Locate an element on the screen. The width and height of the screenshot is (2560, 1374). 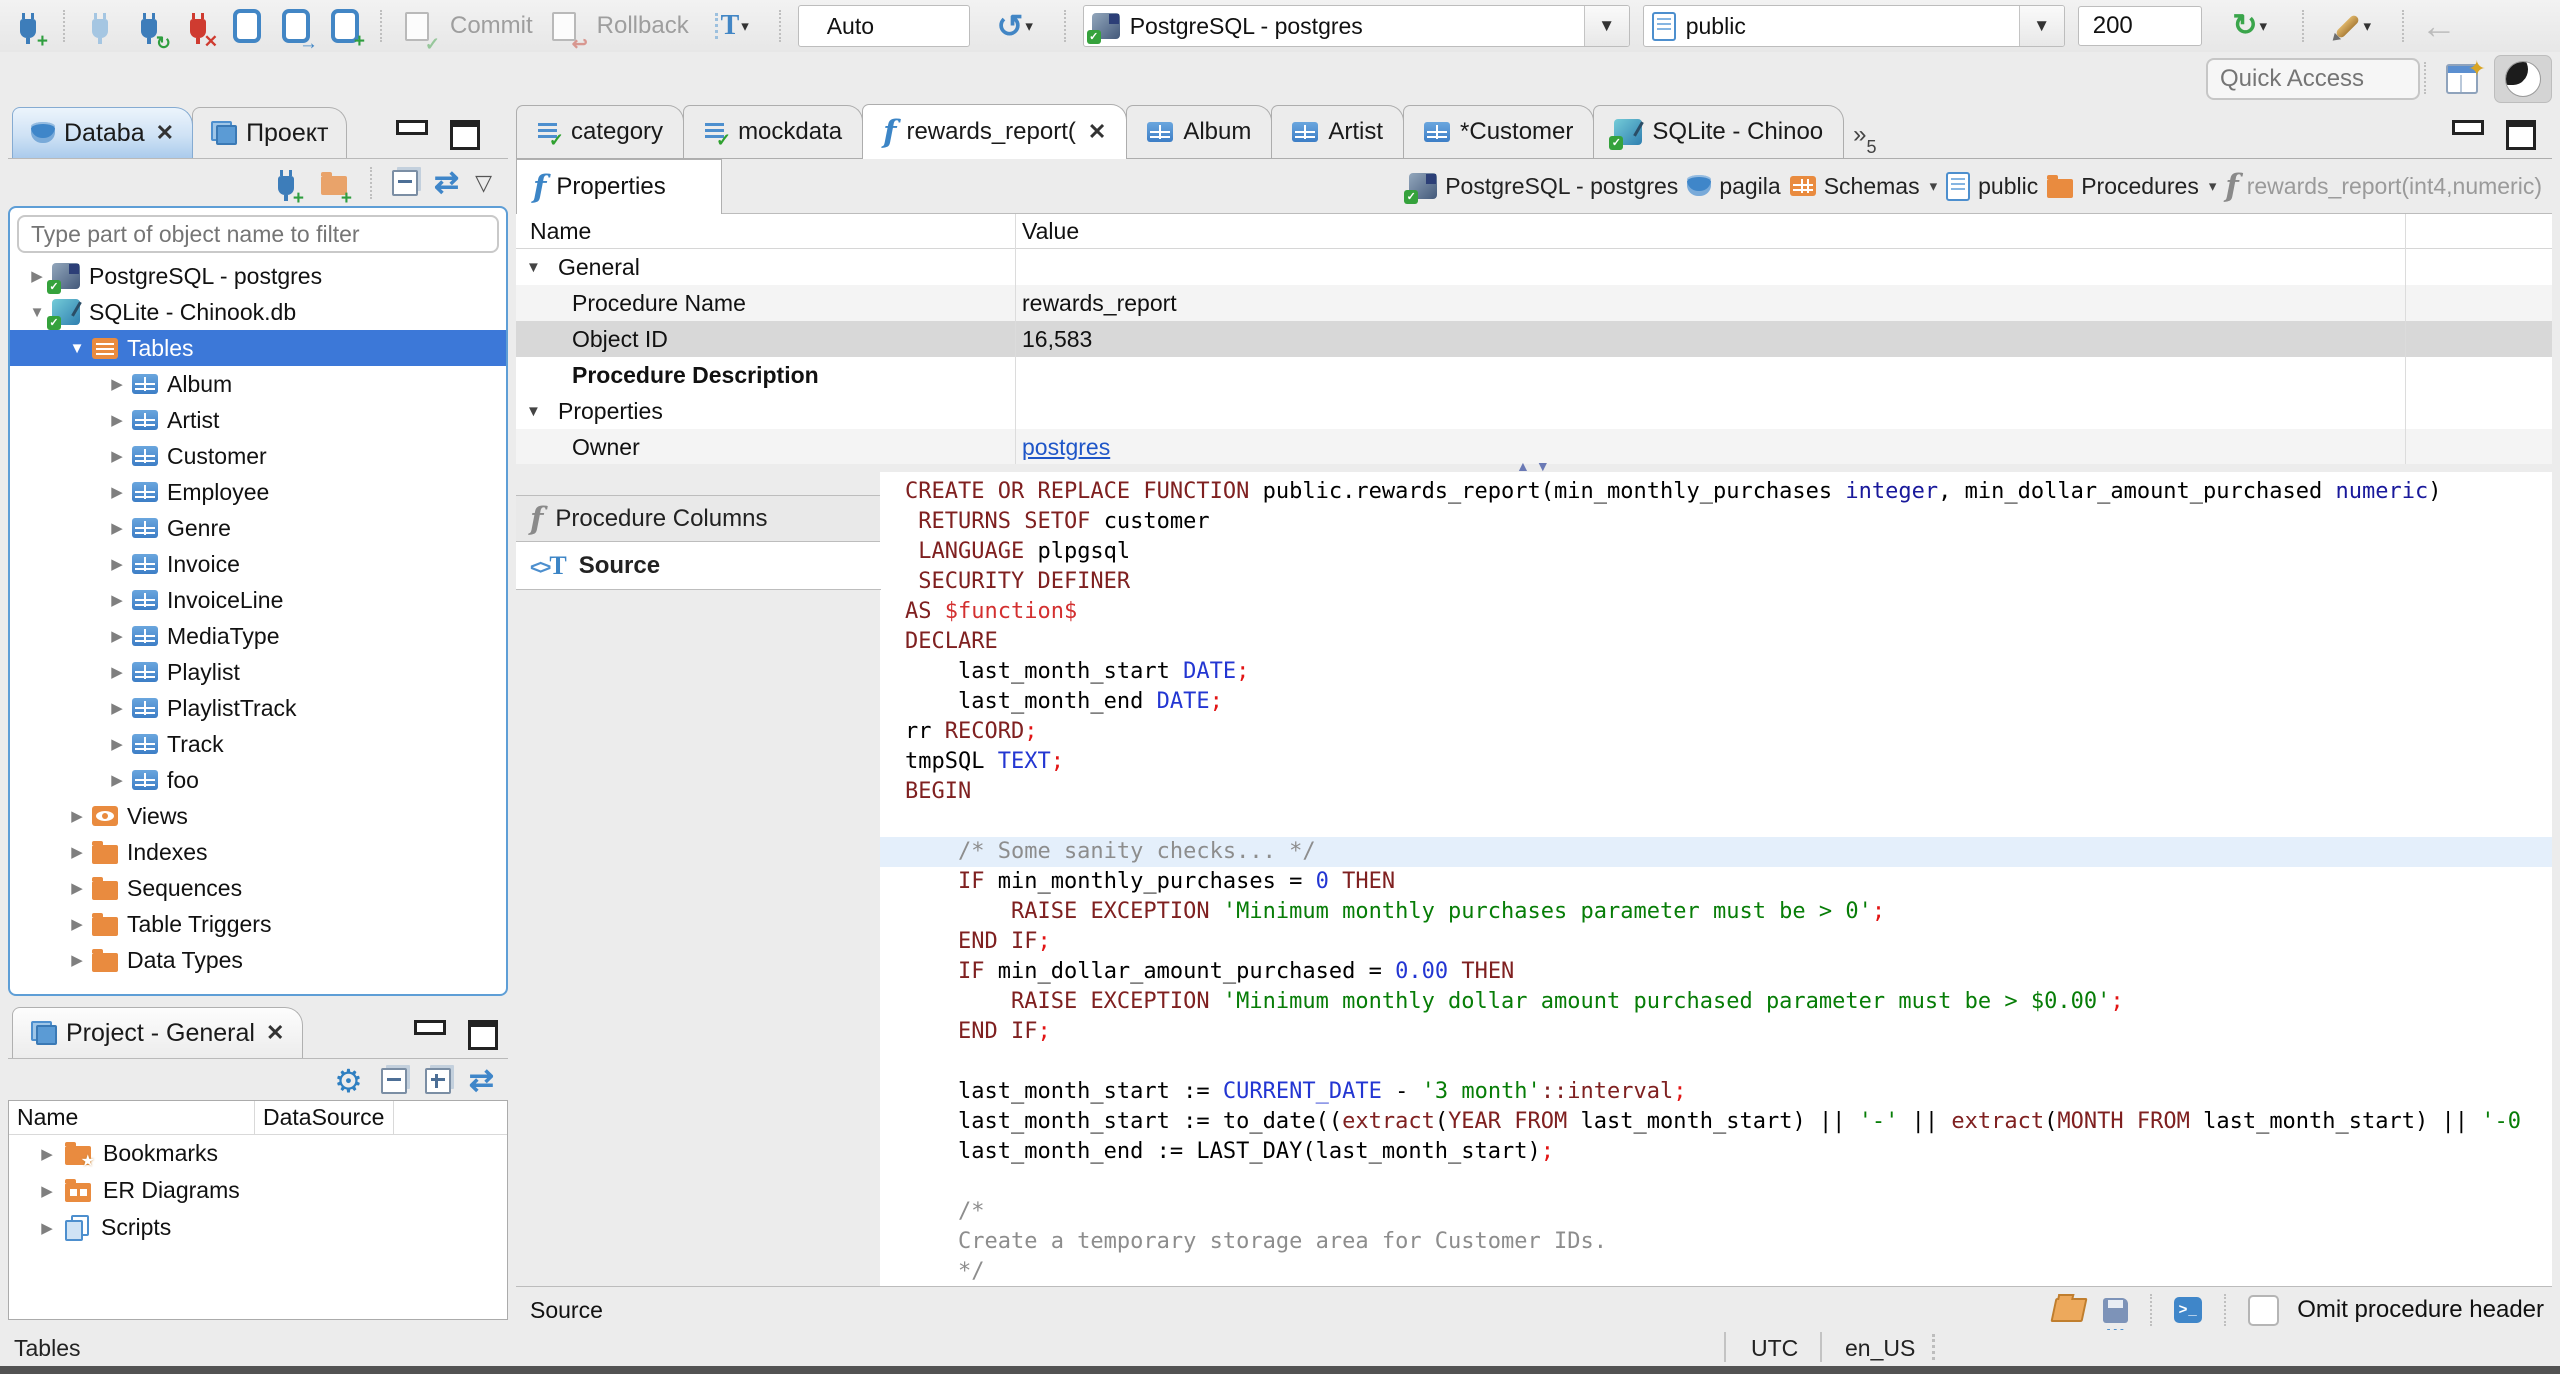
disconnect-button: ✕ is located at coordinates (199, 28).